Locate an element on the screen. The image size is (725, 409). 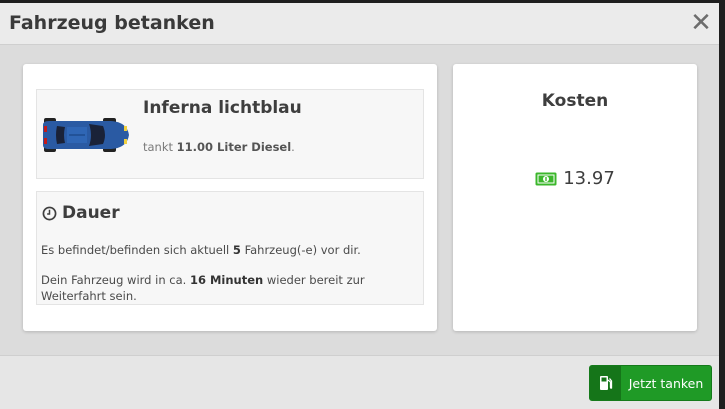
vehicle-name: Inferna lichtblau is located at coordinates (222, 108).